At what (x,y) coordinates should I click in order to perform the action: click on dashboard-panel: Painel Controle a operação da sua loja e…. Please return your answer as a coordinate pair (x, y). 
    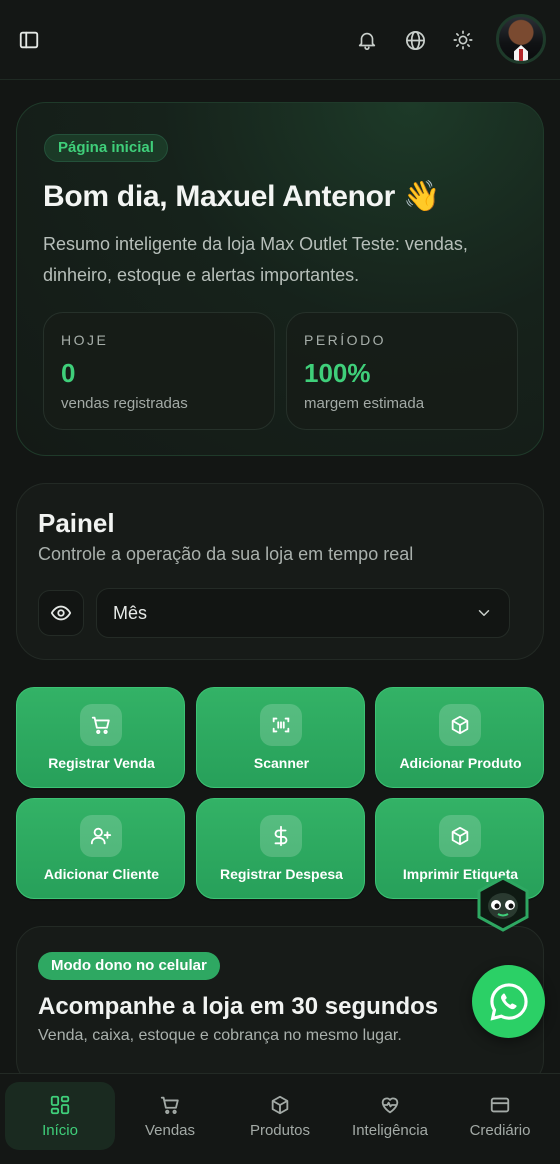
    Looking at the image, I should click on (280, 571).